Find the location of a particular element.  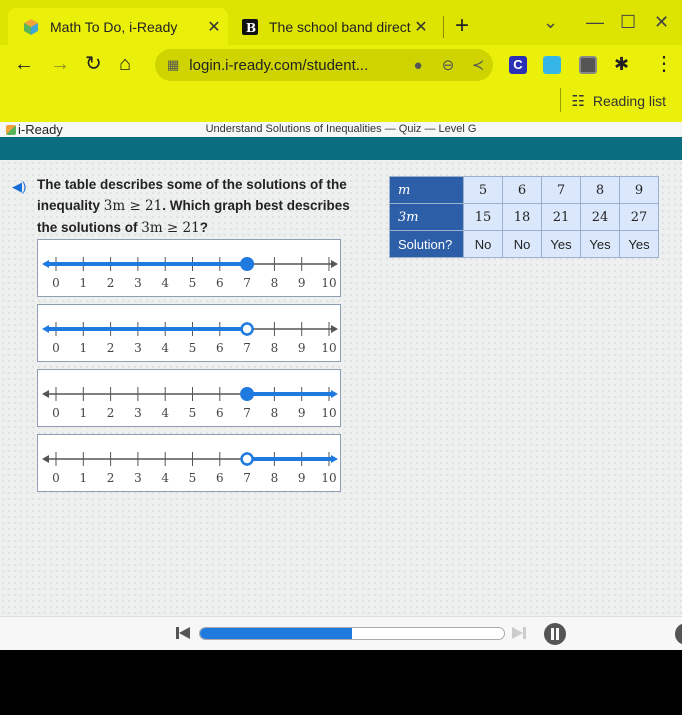

new-tab-button: + is located at coordinates (462, 26).